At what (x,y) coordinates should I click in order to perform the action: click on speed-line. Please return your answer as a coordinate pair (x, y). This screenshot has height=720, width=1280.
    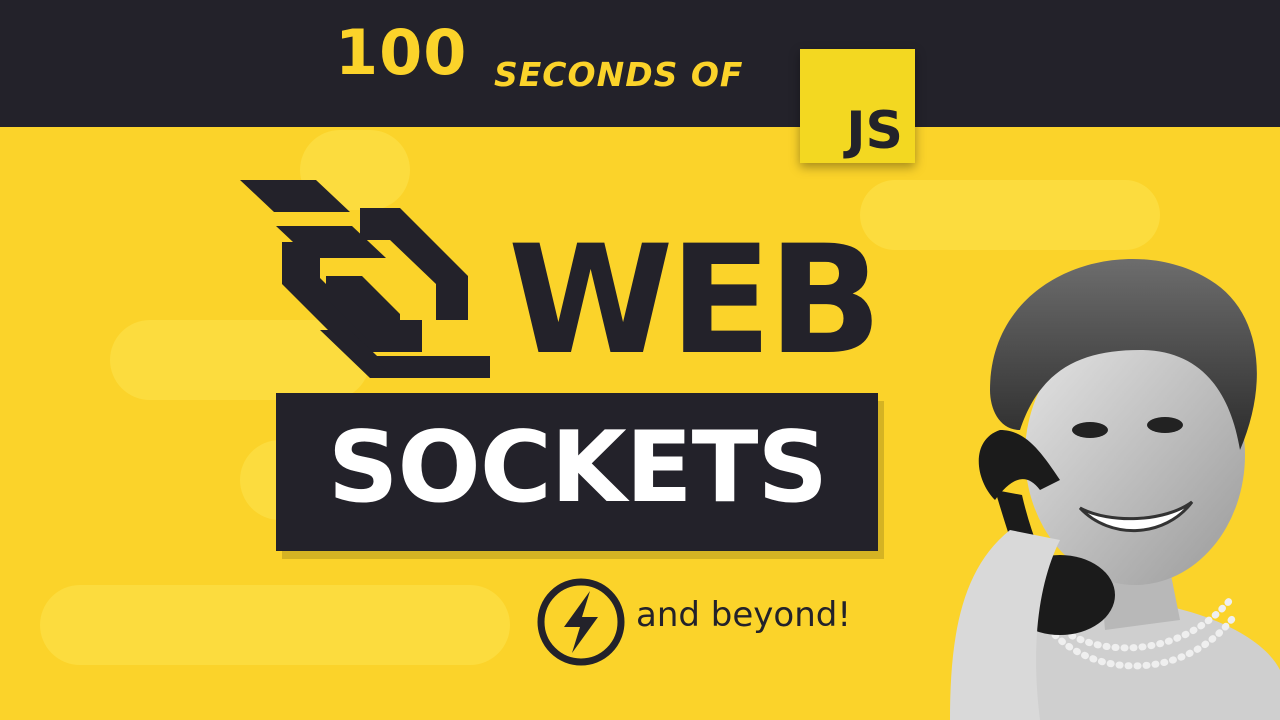
    Looking at the image, I should click on (275, 625).